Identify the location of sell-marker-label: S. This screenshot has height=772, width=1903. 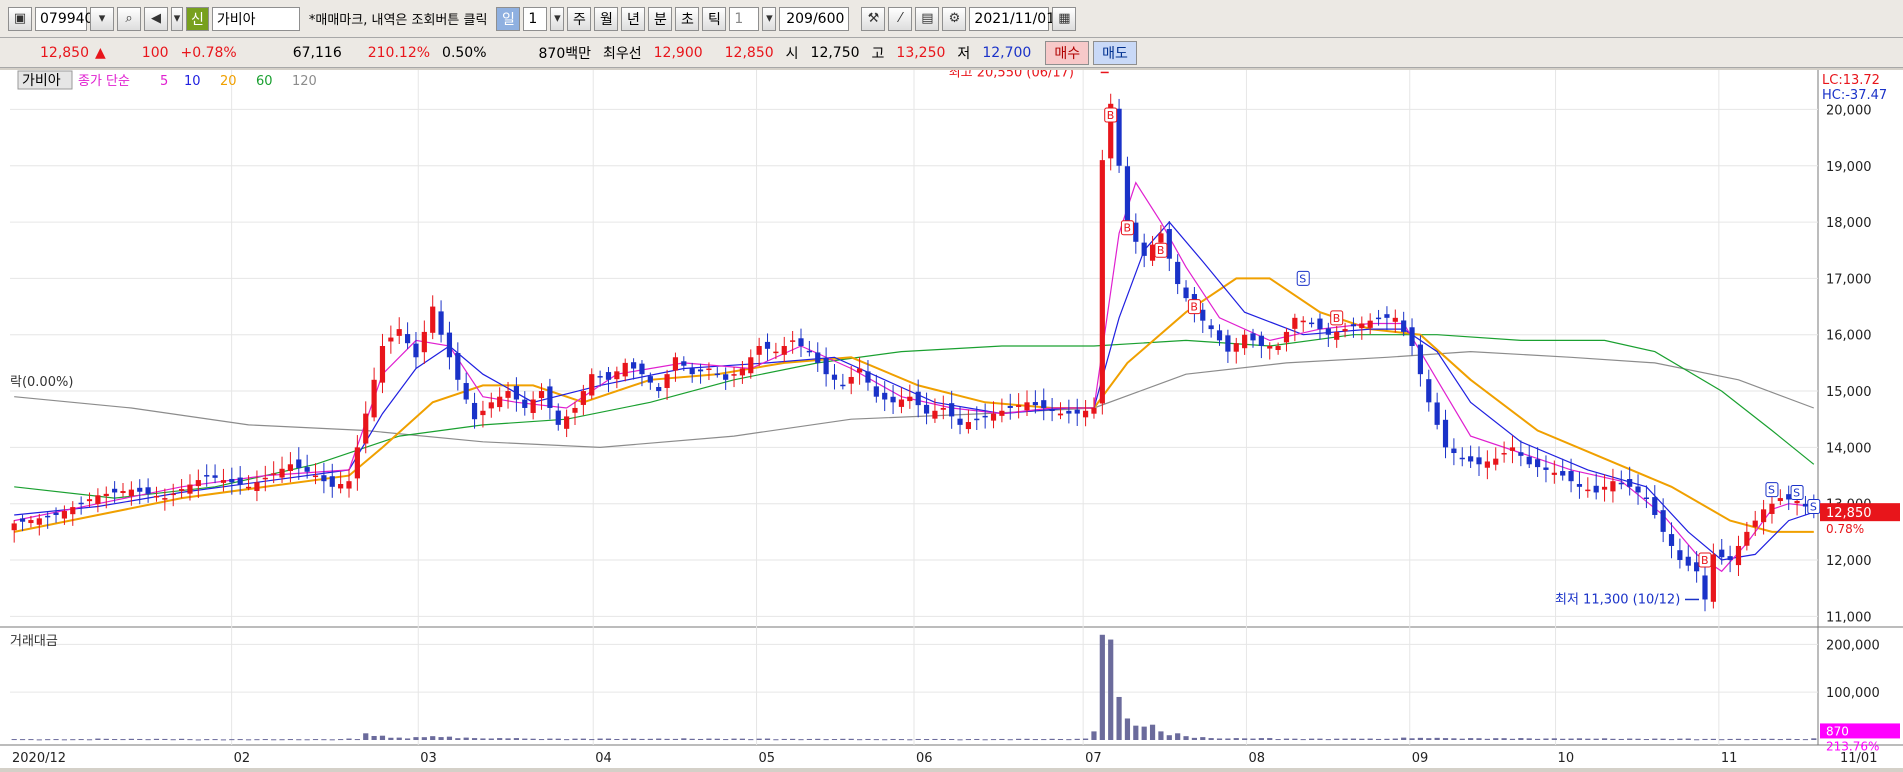
(1813, 507).